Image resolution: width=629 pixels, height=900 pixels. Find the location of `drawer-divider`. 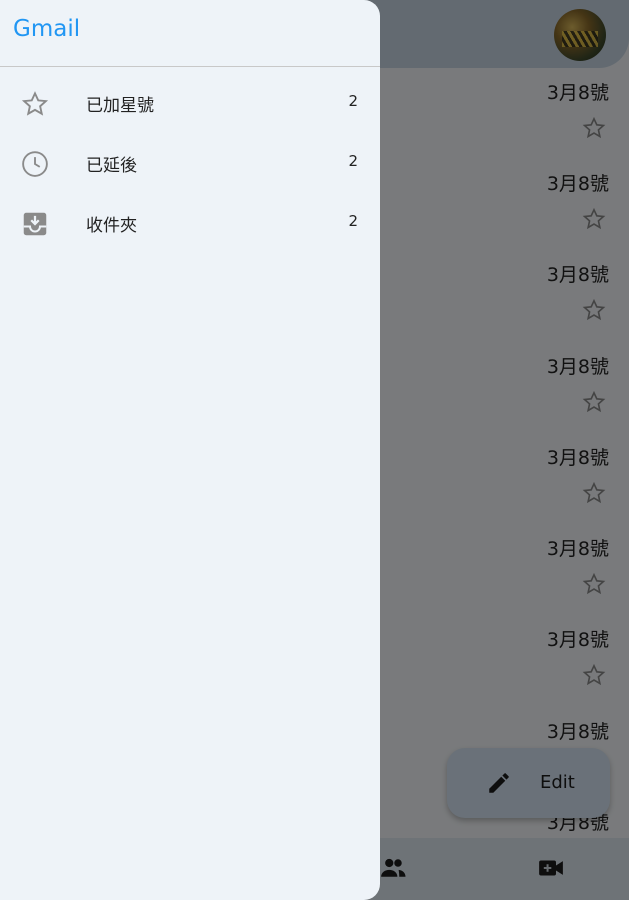

drawer-divider is located at coordinates (190, 66).